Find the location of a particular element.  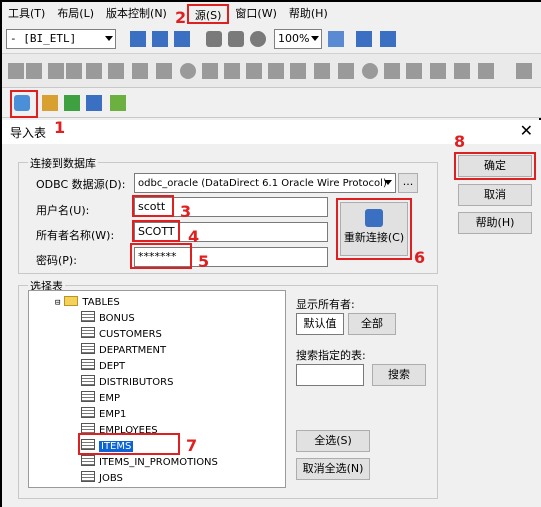

folder-combo-value: - [BI_ETL] is located at coordinates (43, 38).